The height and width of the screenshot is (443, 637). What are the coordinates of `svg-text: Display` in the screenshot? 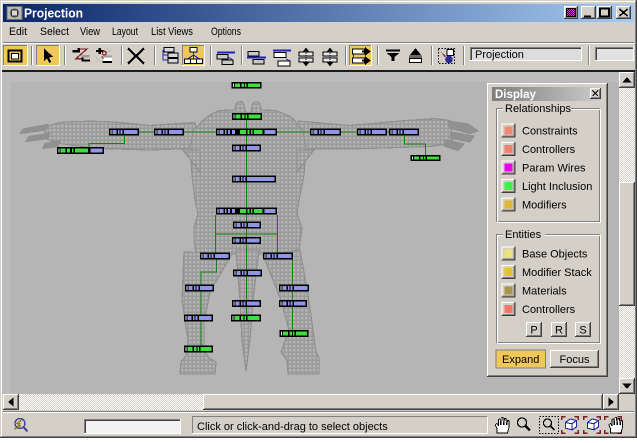 It's located at (516, 95).